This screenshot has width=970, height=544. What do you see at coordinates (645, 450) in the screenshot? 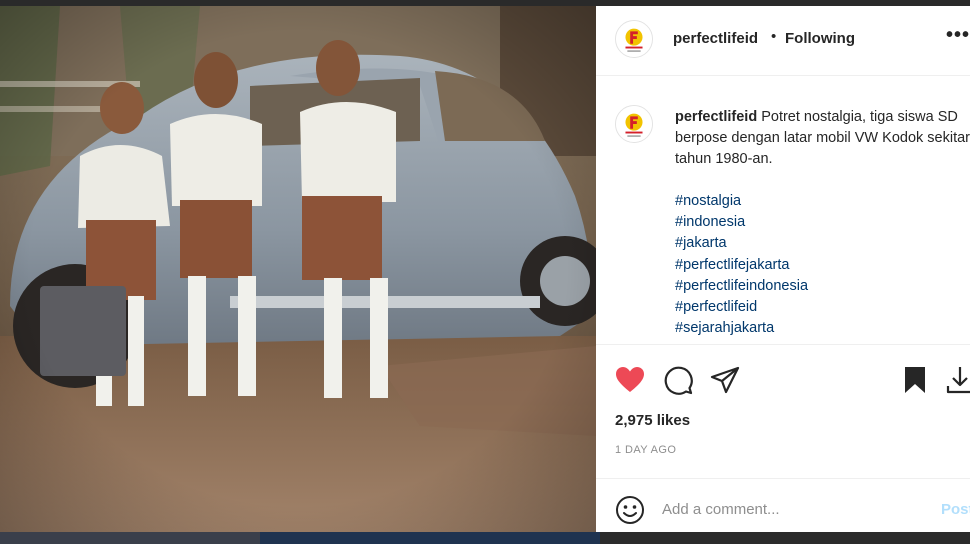
I see `post-timestamp: 1 DAY AGO` at bounding box center [645, 450].